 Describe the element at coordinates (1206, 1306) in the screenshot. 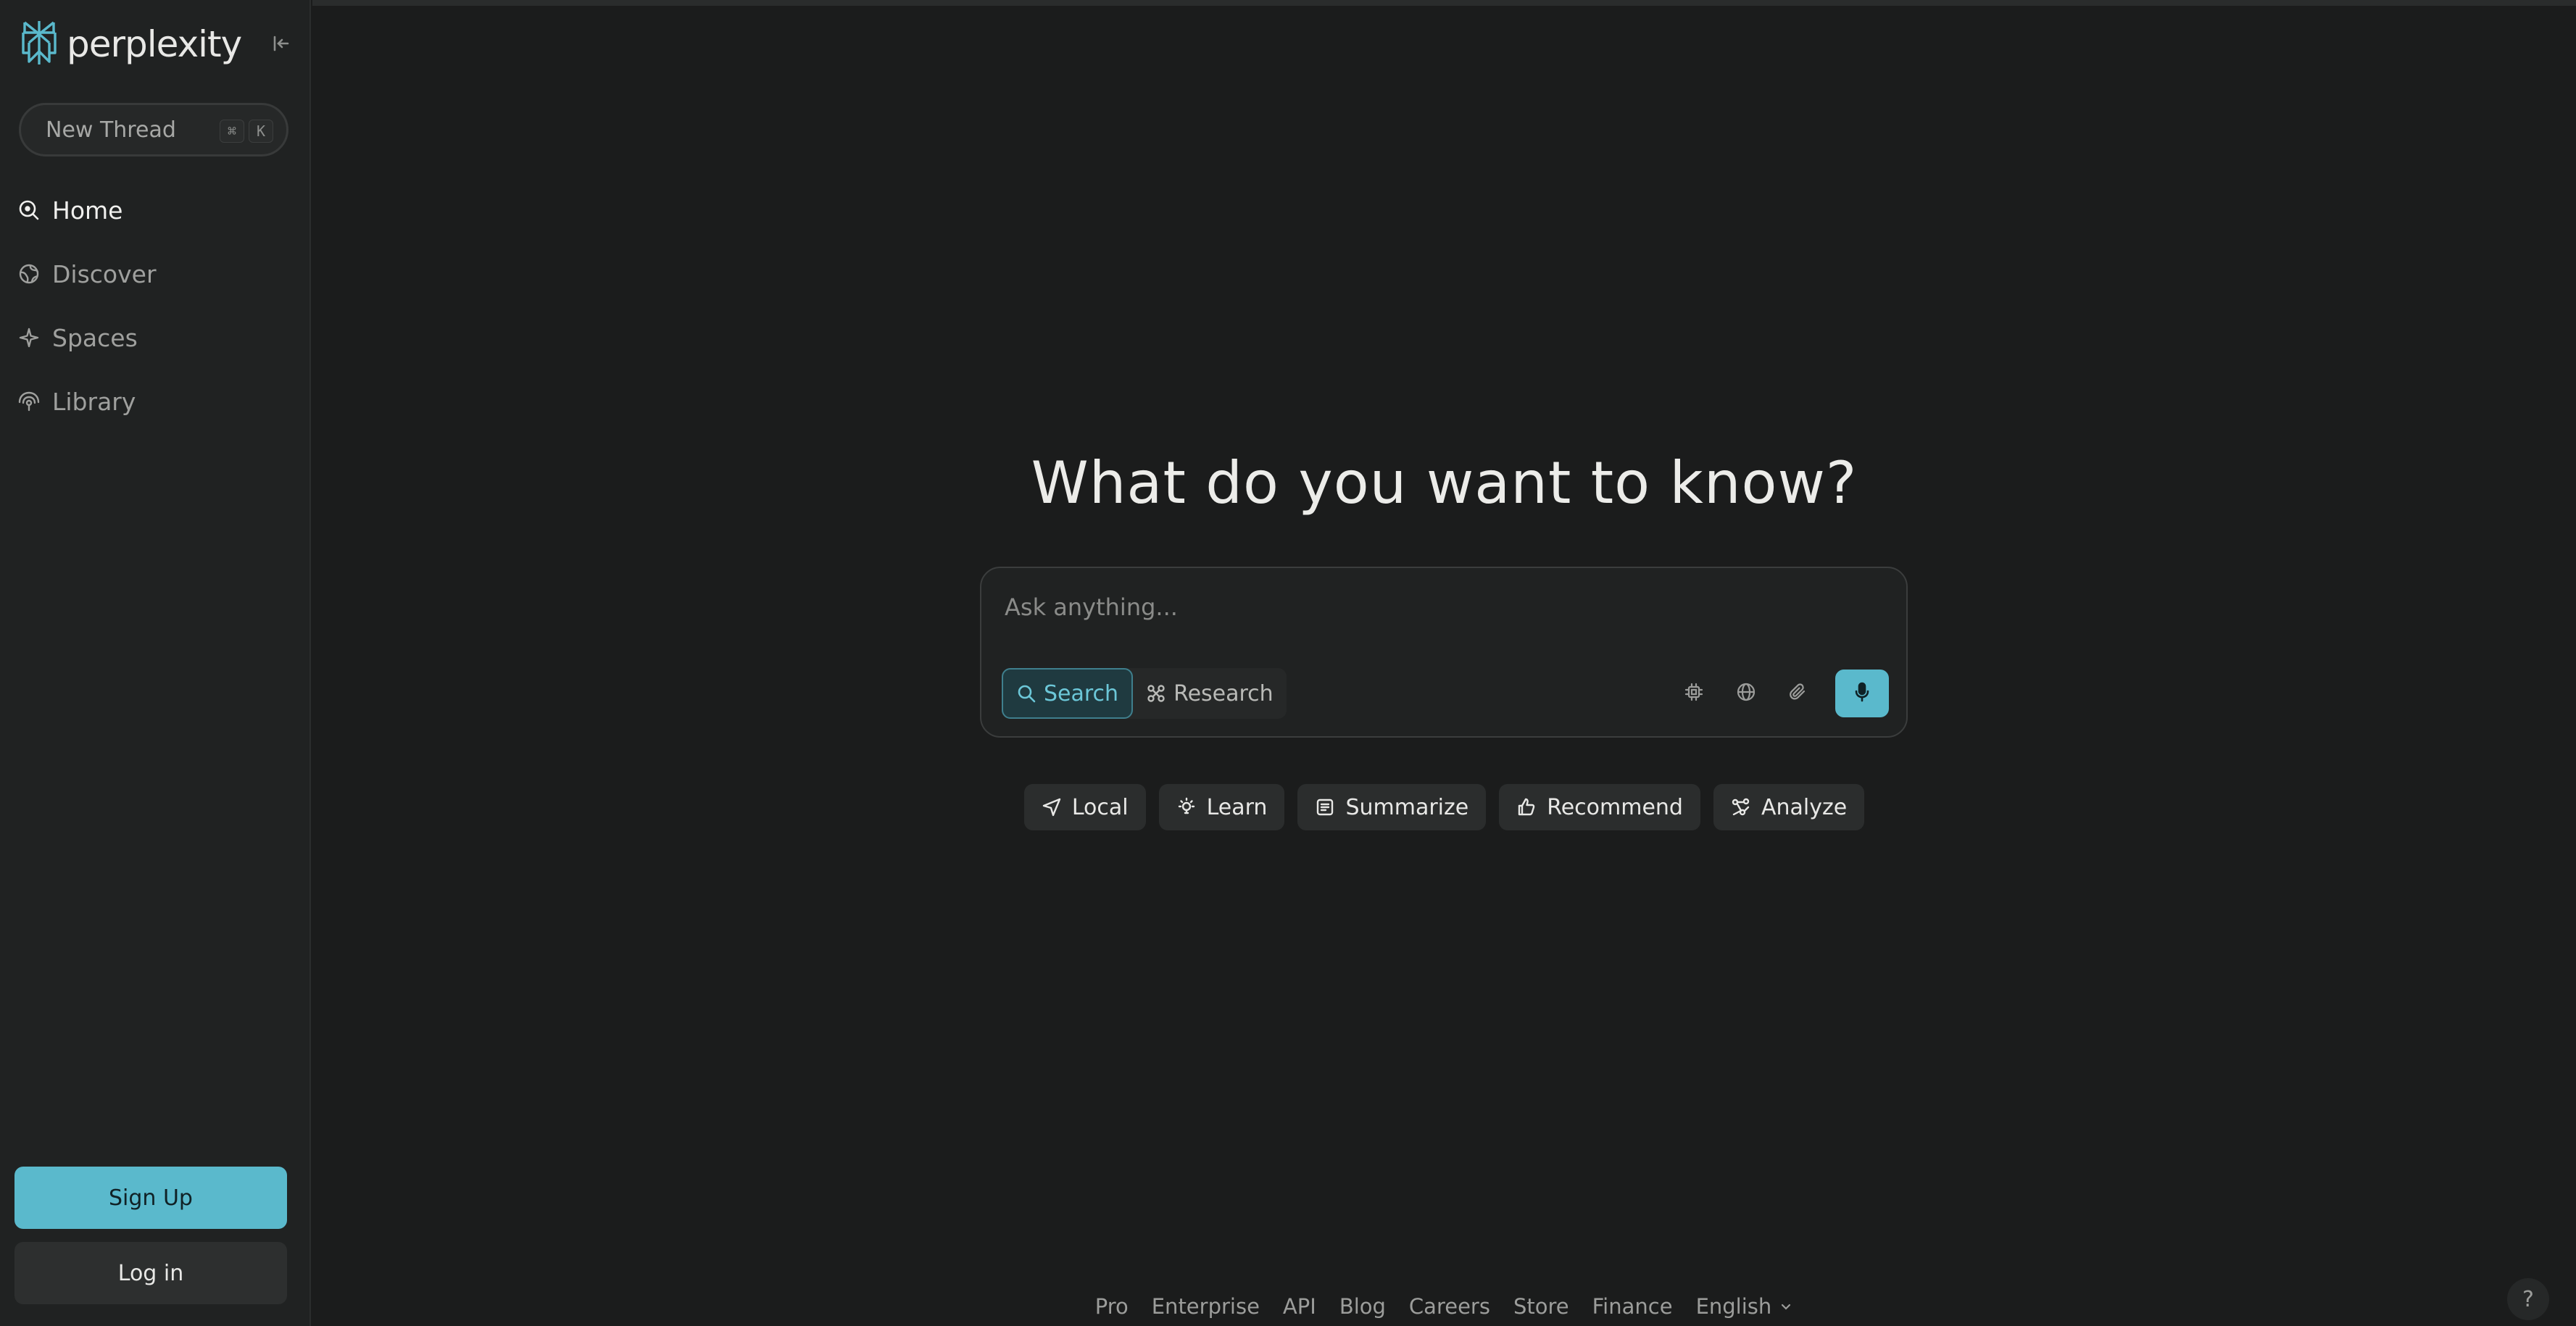

I see `footer-link-enterprise: Enterprise` at that location.